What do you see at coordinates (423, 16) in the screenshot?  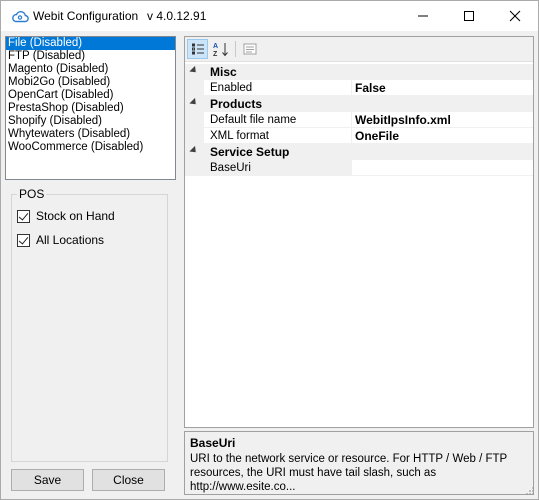 I see `minimize-button` at bounding box center [423, 16].